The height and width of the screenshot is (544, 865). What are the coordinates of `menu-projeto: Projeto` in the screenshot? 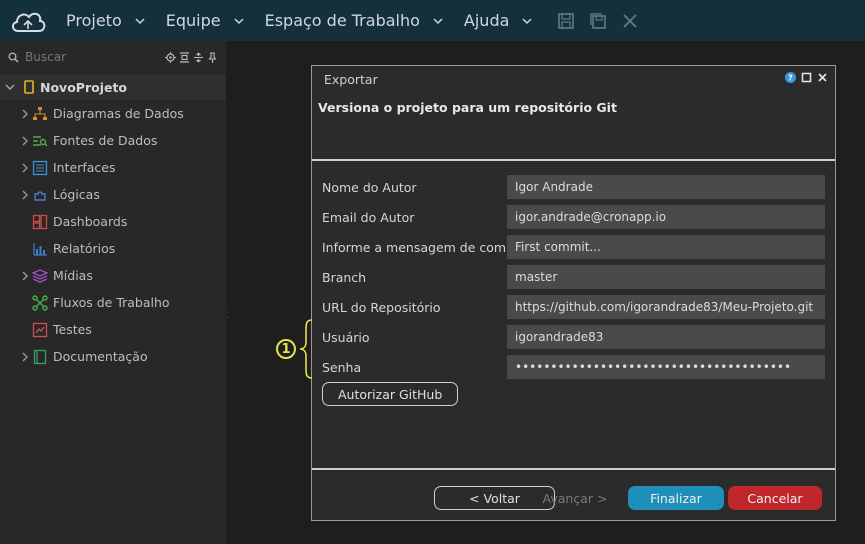 It's located at (106, 20).